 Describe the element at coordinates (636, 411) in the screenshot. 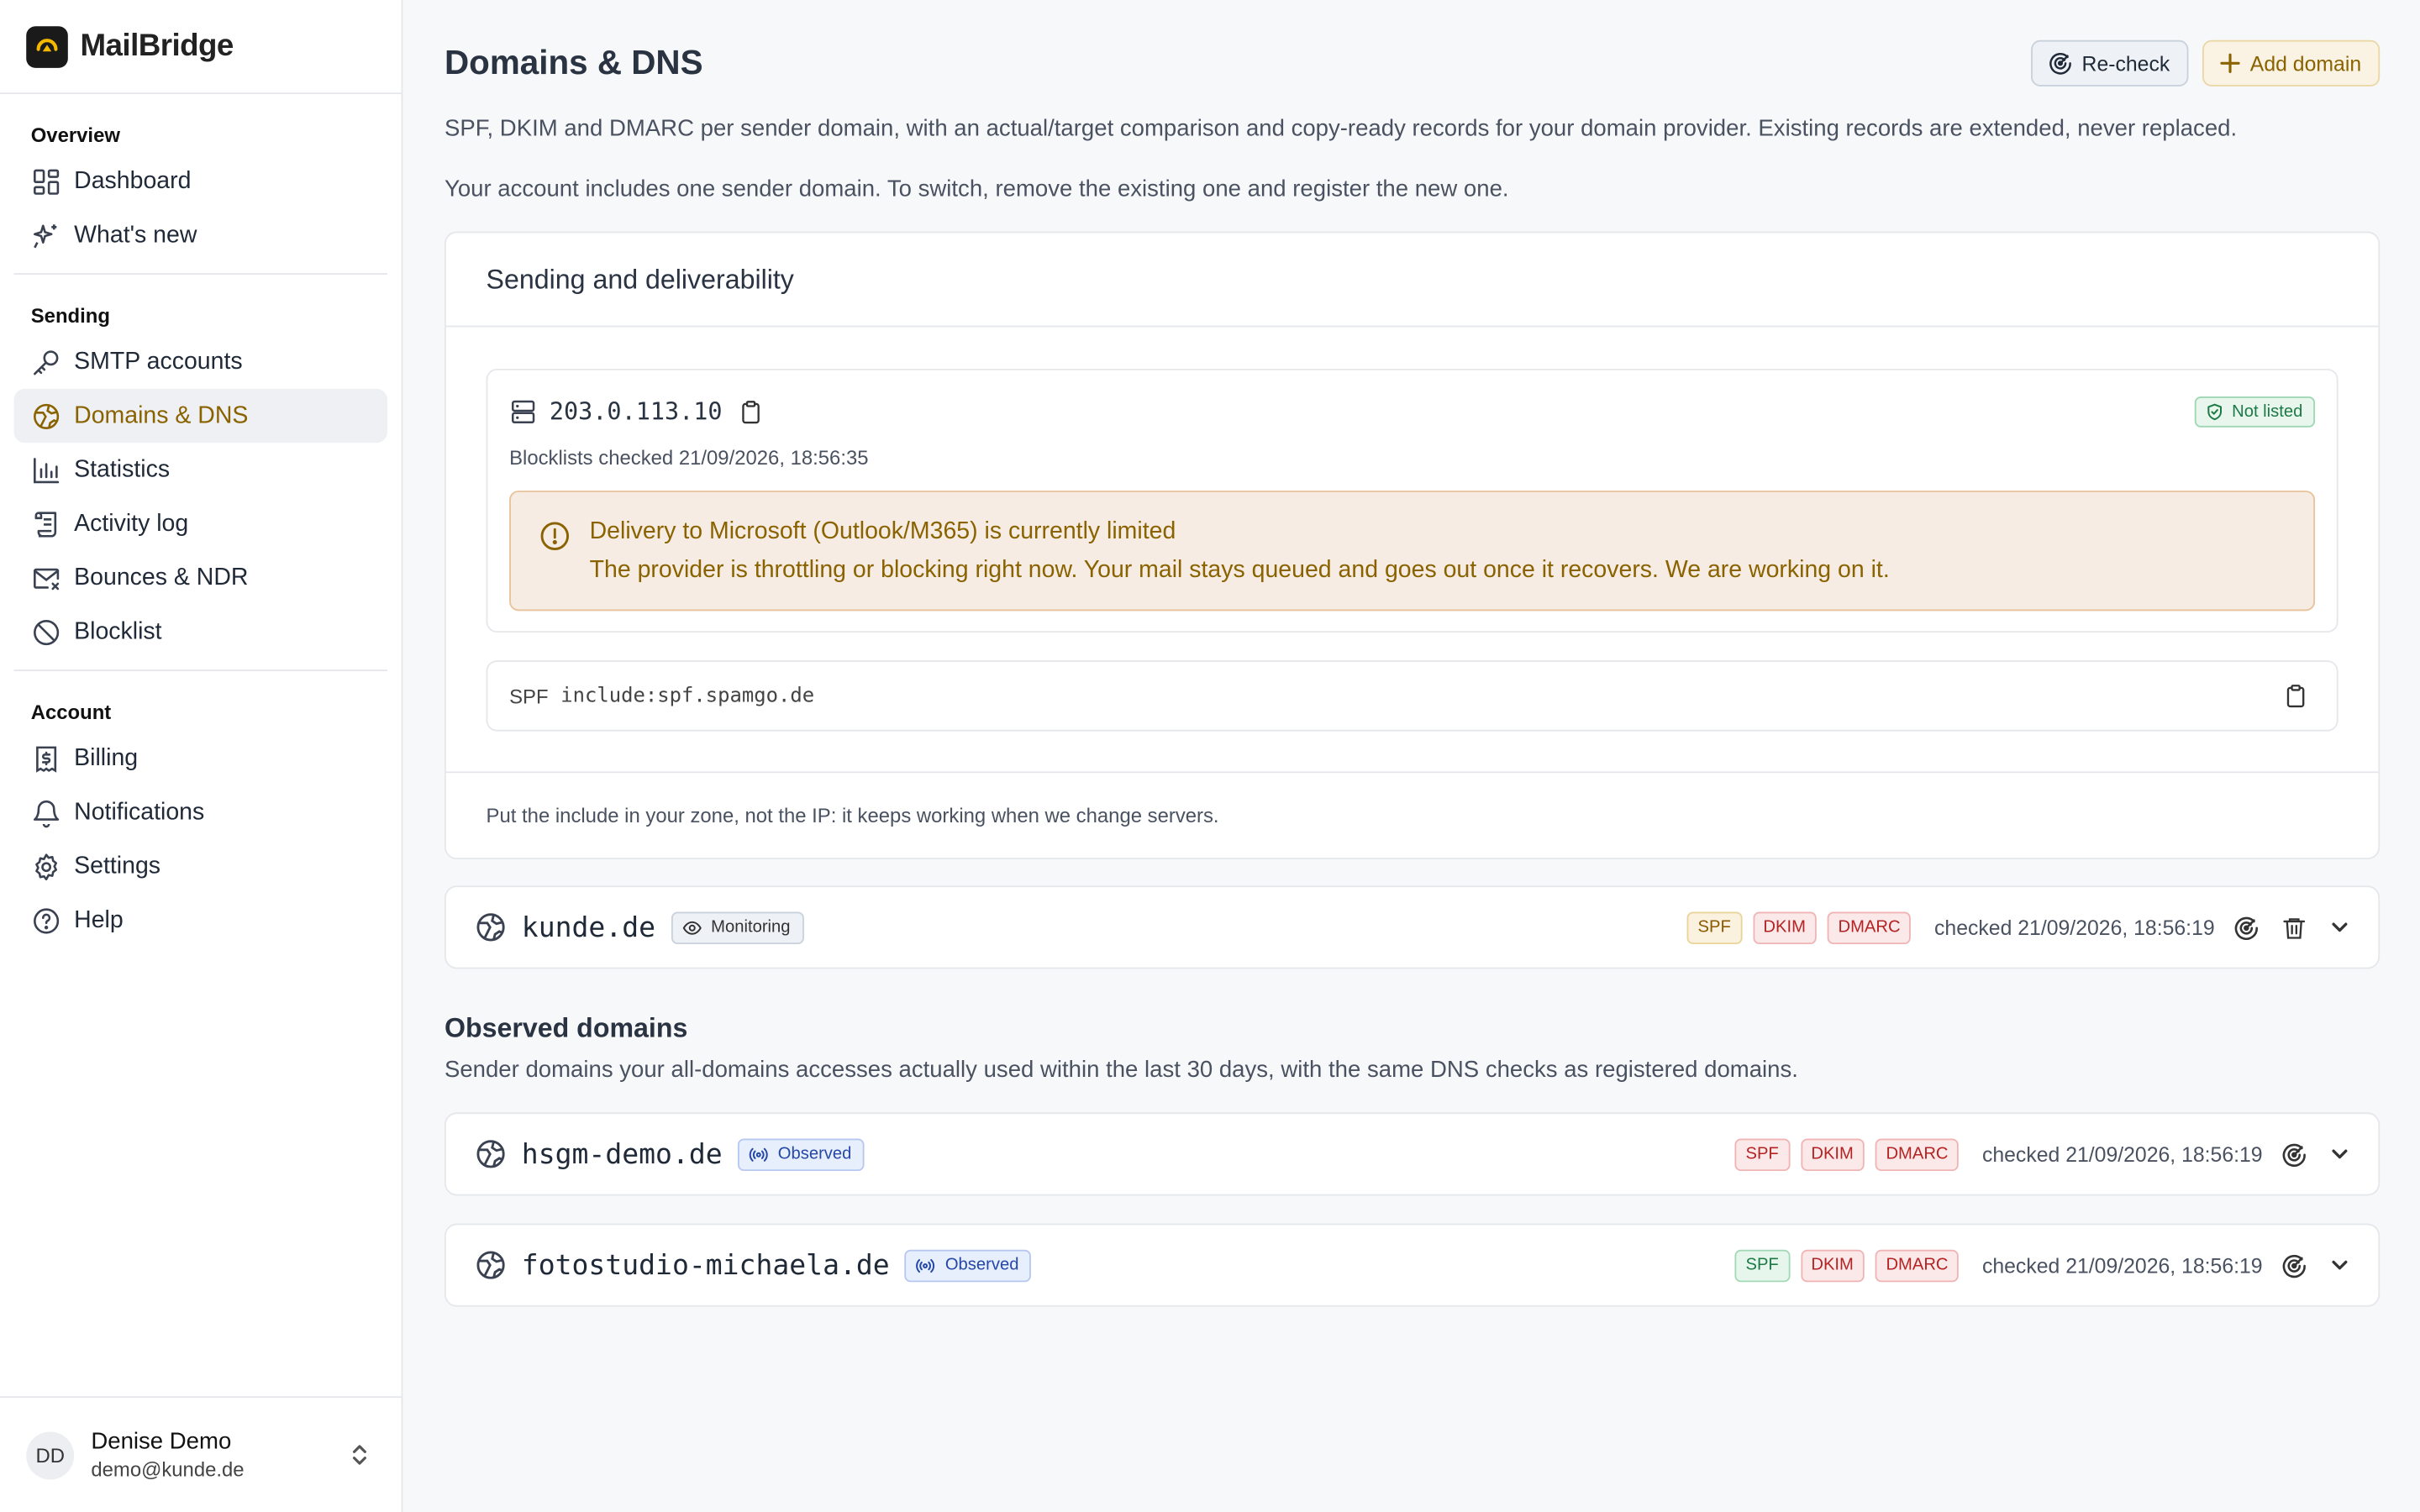

I see `ip-address: 203.0.113.10` at that location.